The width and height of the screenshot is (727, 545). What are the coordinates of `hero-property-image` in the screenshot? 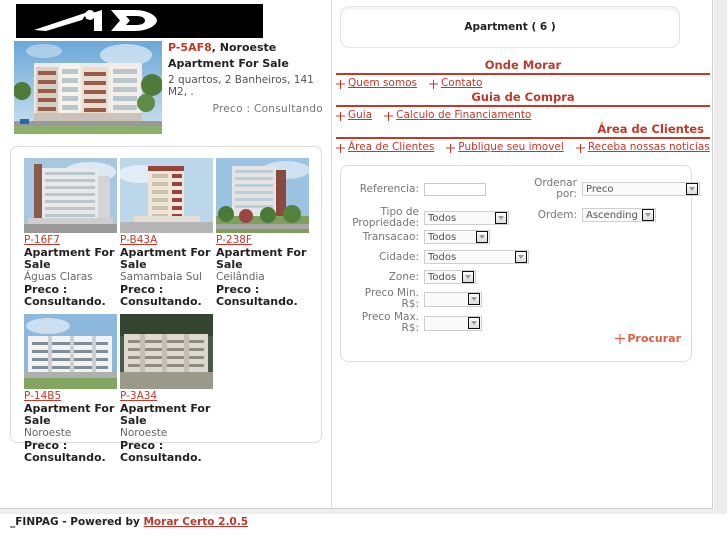 It's located at (88, 87).